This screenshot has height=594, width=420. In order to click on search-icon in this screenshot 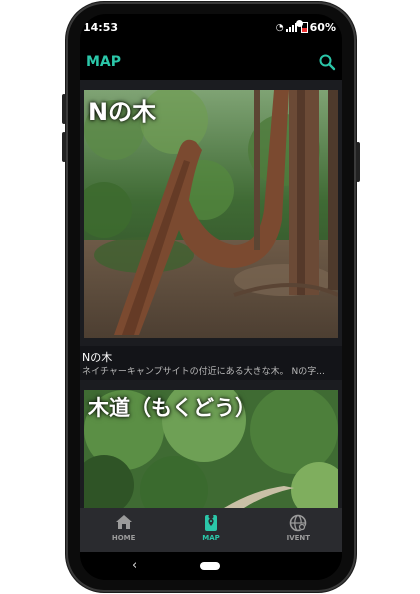, I will do `click(327, 62)`.